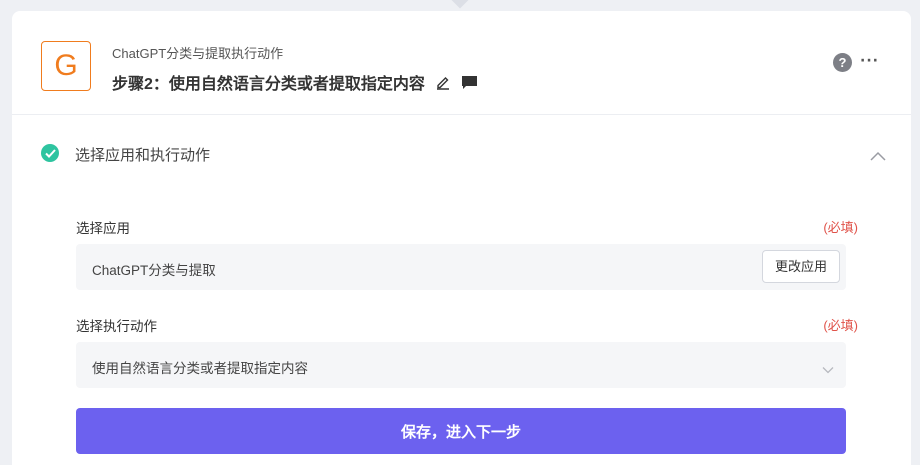 The image size is (920, 465). What do you see at coordinates (460, 4) in the screenshot?
I see `top-connector-notch` at bounding box center [460, 4].